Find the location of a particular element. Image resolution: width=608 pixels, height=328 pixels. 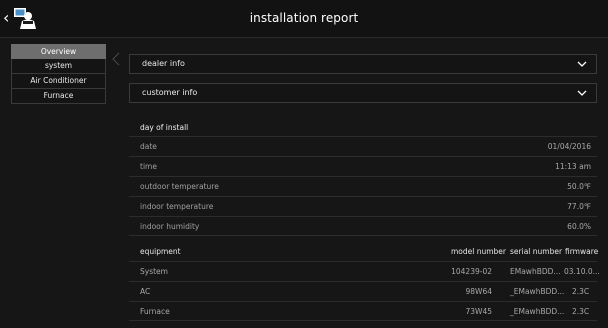

serial-number-column-header: serial number is located at coordinates (536, 251).